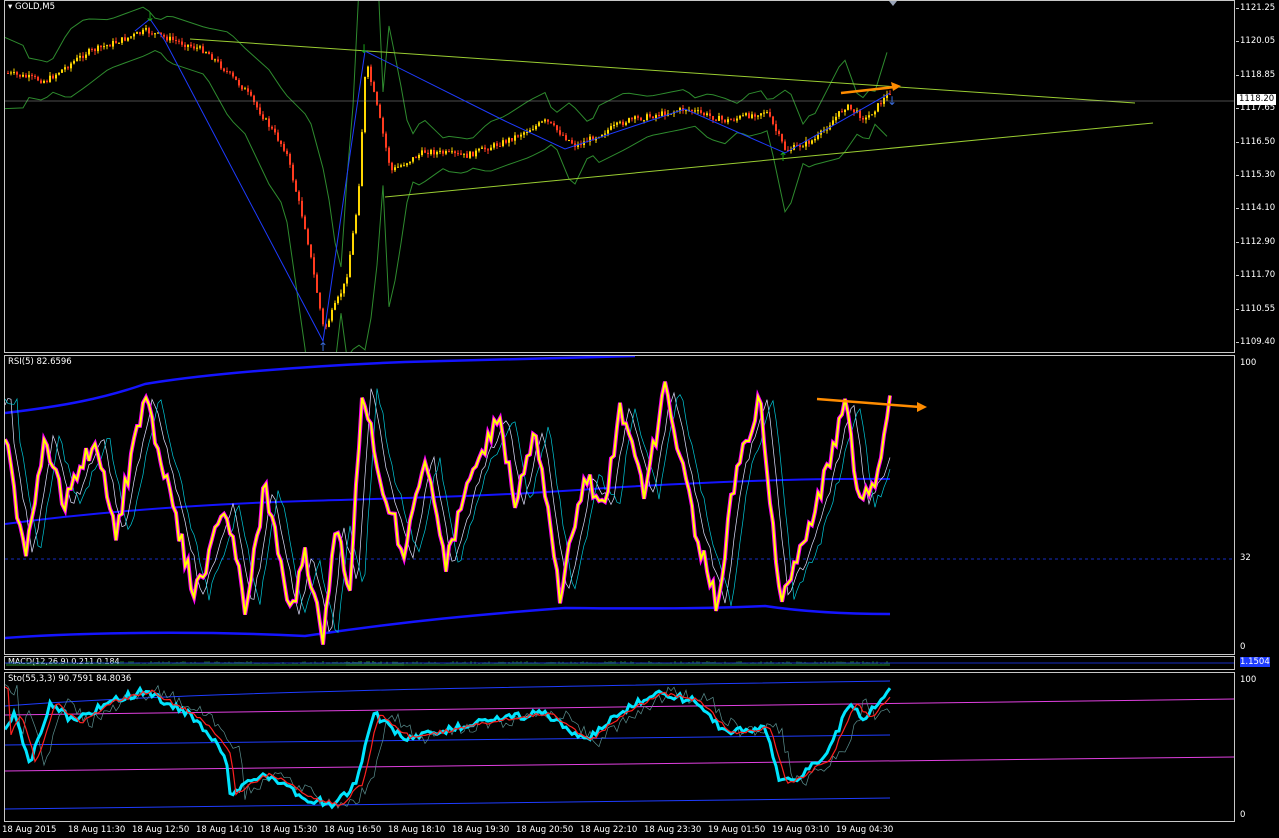 Image resolution: width=1279 pixels, height=838 pixels. I want to click on shift-marker-icon, so click(893, 3).